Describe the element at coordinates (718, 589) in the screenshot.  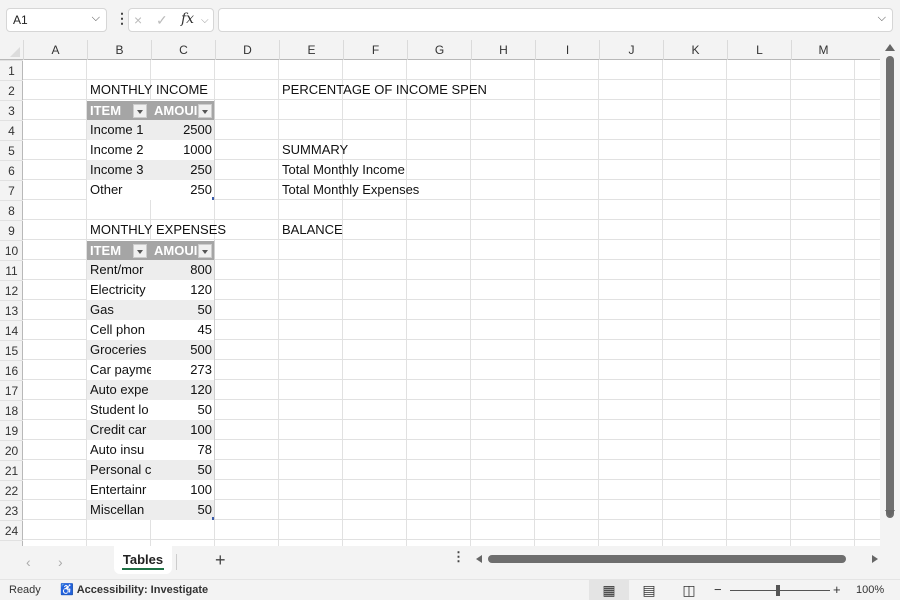
I see `zoom-out-button: −` at that location.